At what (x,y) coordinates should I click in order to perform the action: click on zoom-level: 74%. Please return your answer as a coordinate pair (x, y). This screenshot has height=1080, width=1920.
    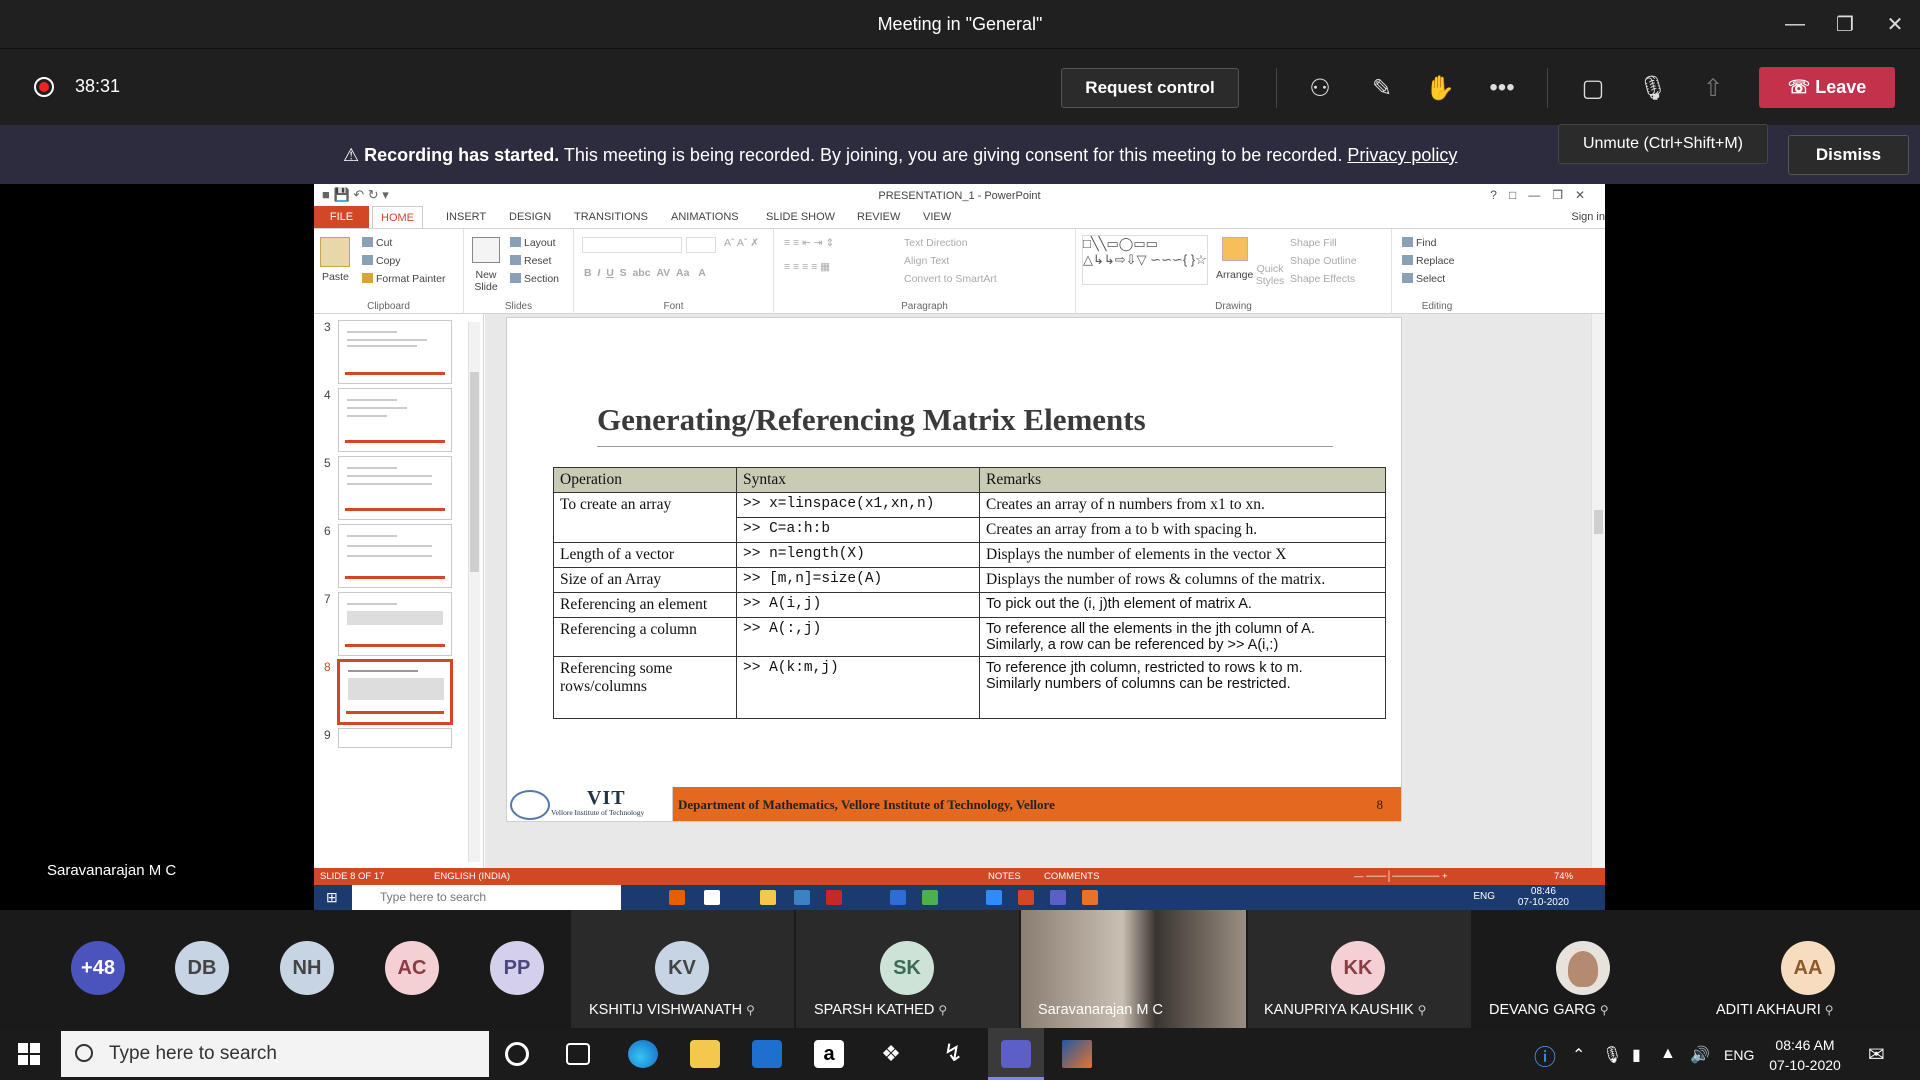
    Looking at the image, I should click on (1563, 876).